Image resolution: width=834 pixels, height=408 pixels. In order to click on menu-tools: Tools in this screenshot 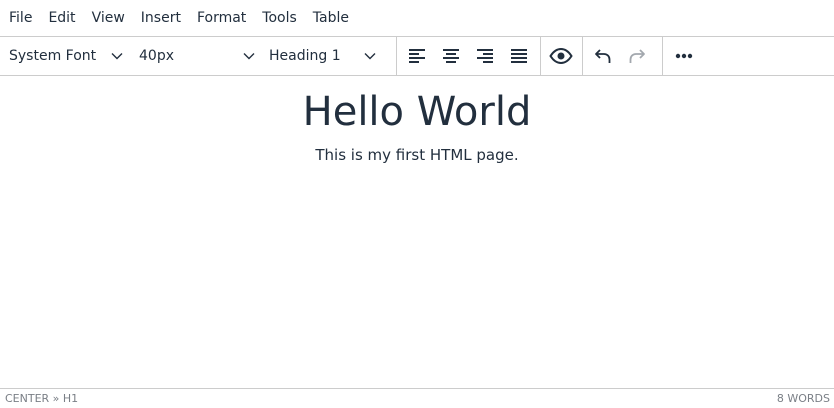, I will do `click(279, 18)`.